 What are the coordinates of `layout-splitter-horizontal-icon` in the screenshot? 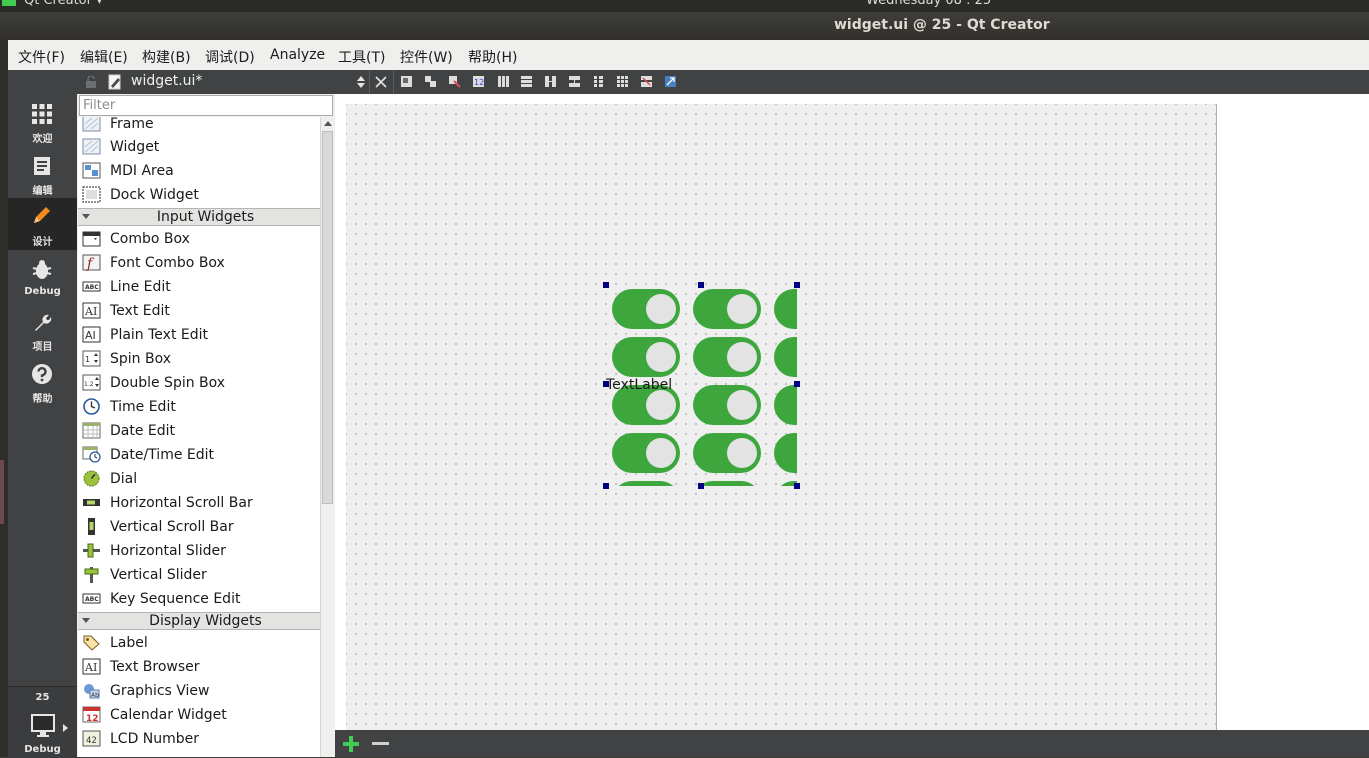 It's located at (550, 81).